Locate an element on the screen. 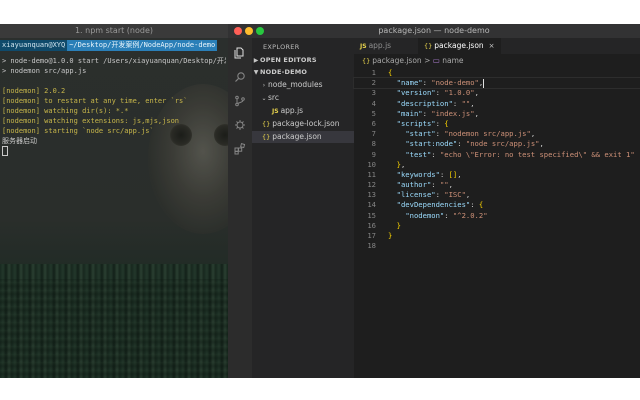 The height and width of the screenshot is (400, 640). search-icon is located at coordinates (240, 75).